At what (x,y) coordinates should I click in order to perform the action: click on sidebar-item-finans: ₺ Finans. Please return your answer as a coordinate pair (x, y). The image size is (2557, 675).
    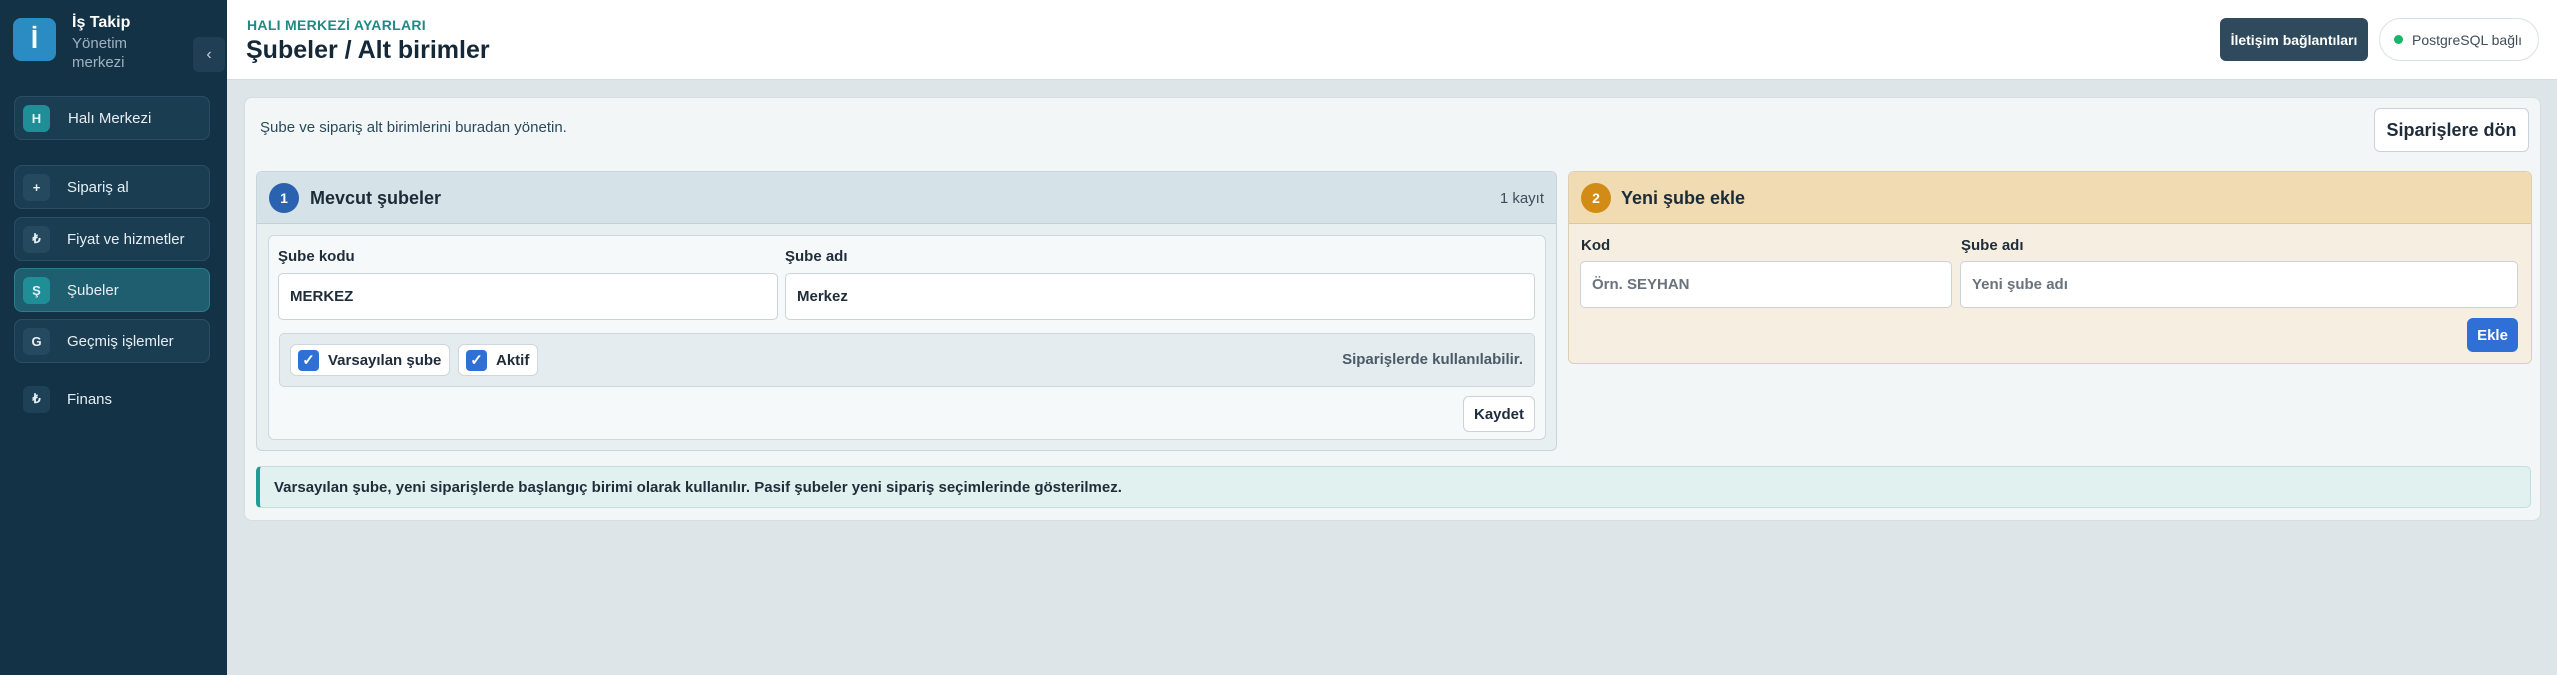
    Looking at the image, I should click on (112, 399).